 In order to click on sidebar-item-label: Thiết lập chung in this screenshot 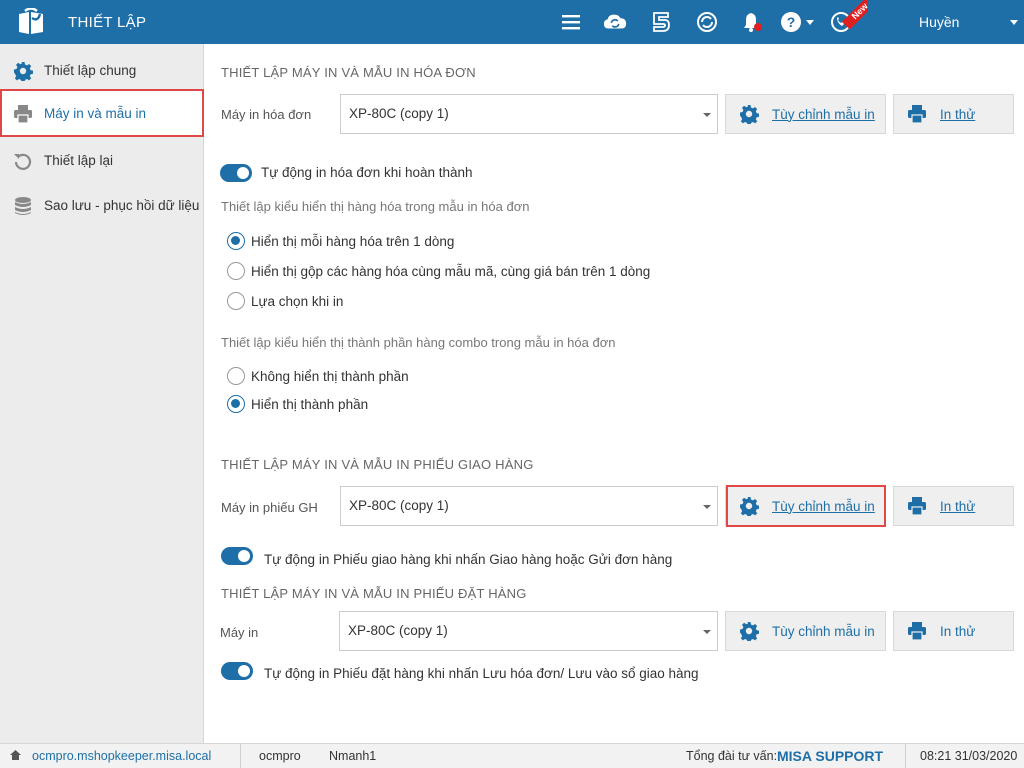, I will do `click(90, 70)`.